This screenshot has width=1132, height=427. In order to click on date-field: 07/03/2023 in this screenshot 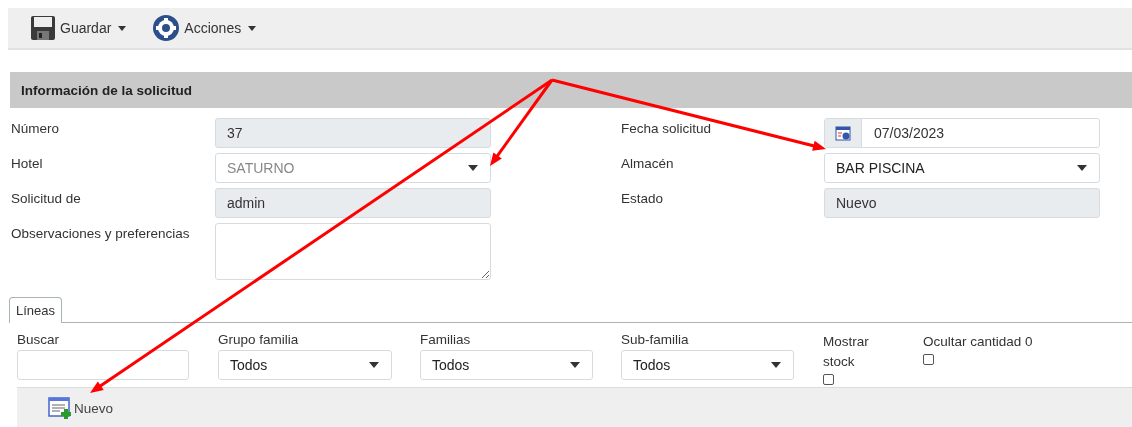, I will do `click(962, 133)`.